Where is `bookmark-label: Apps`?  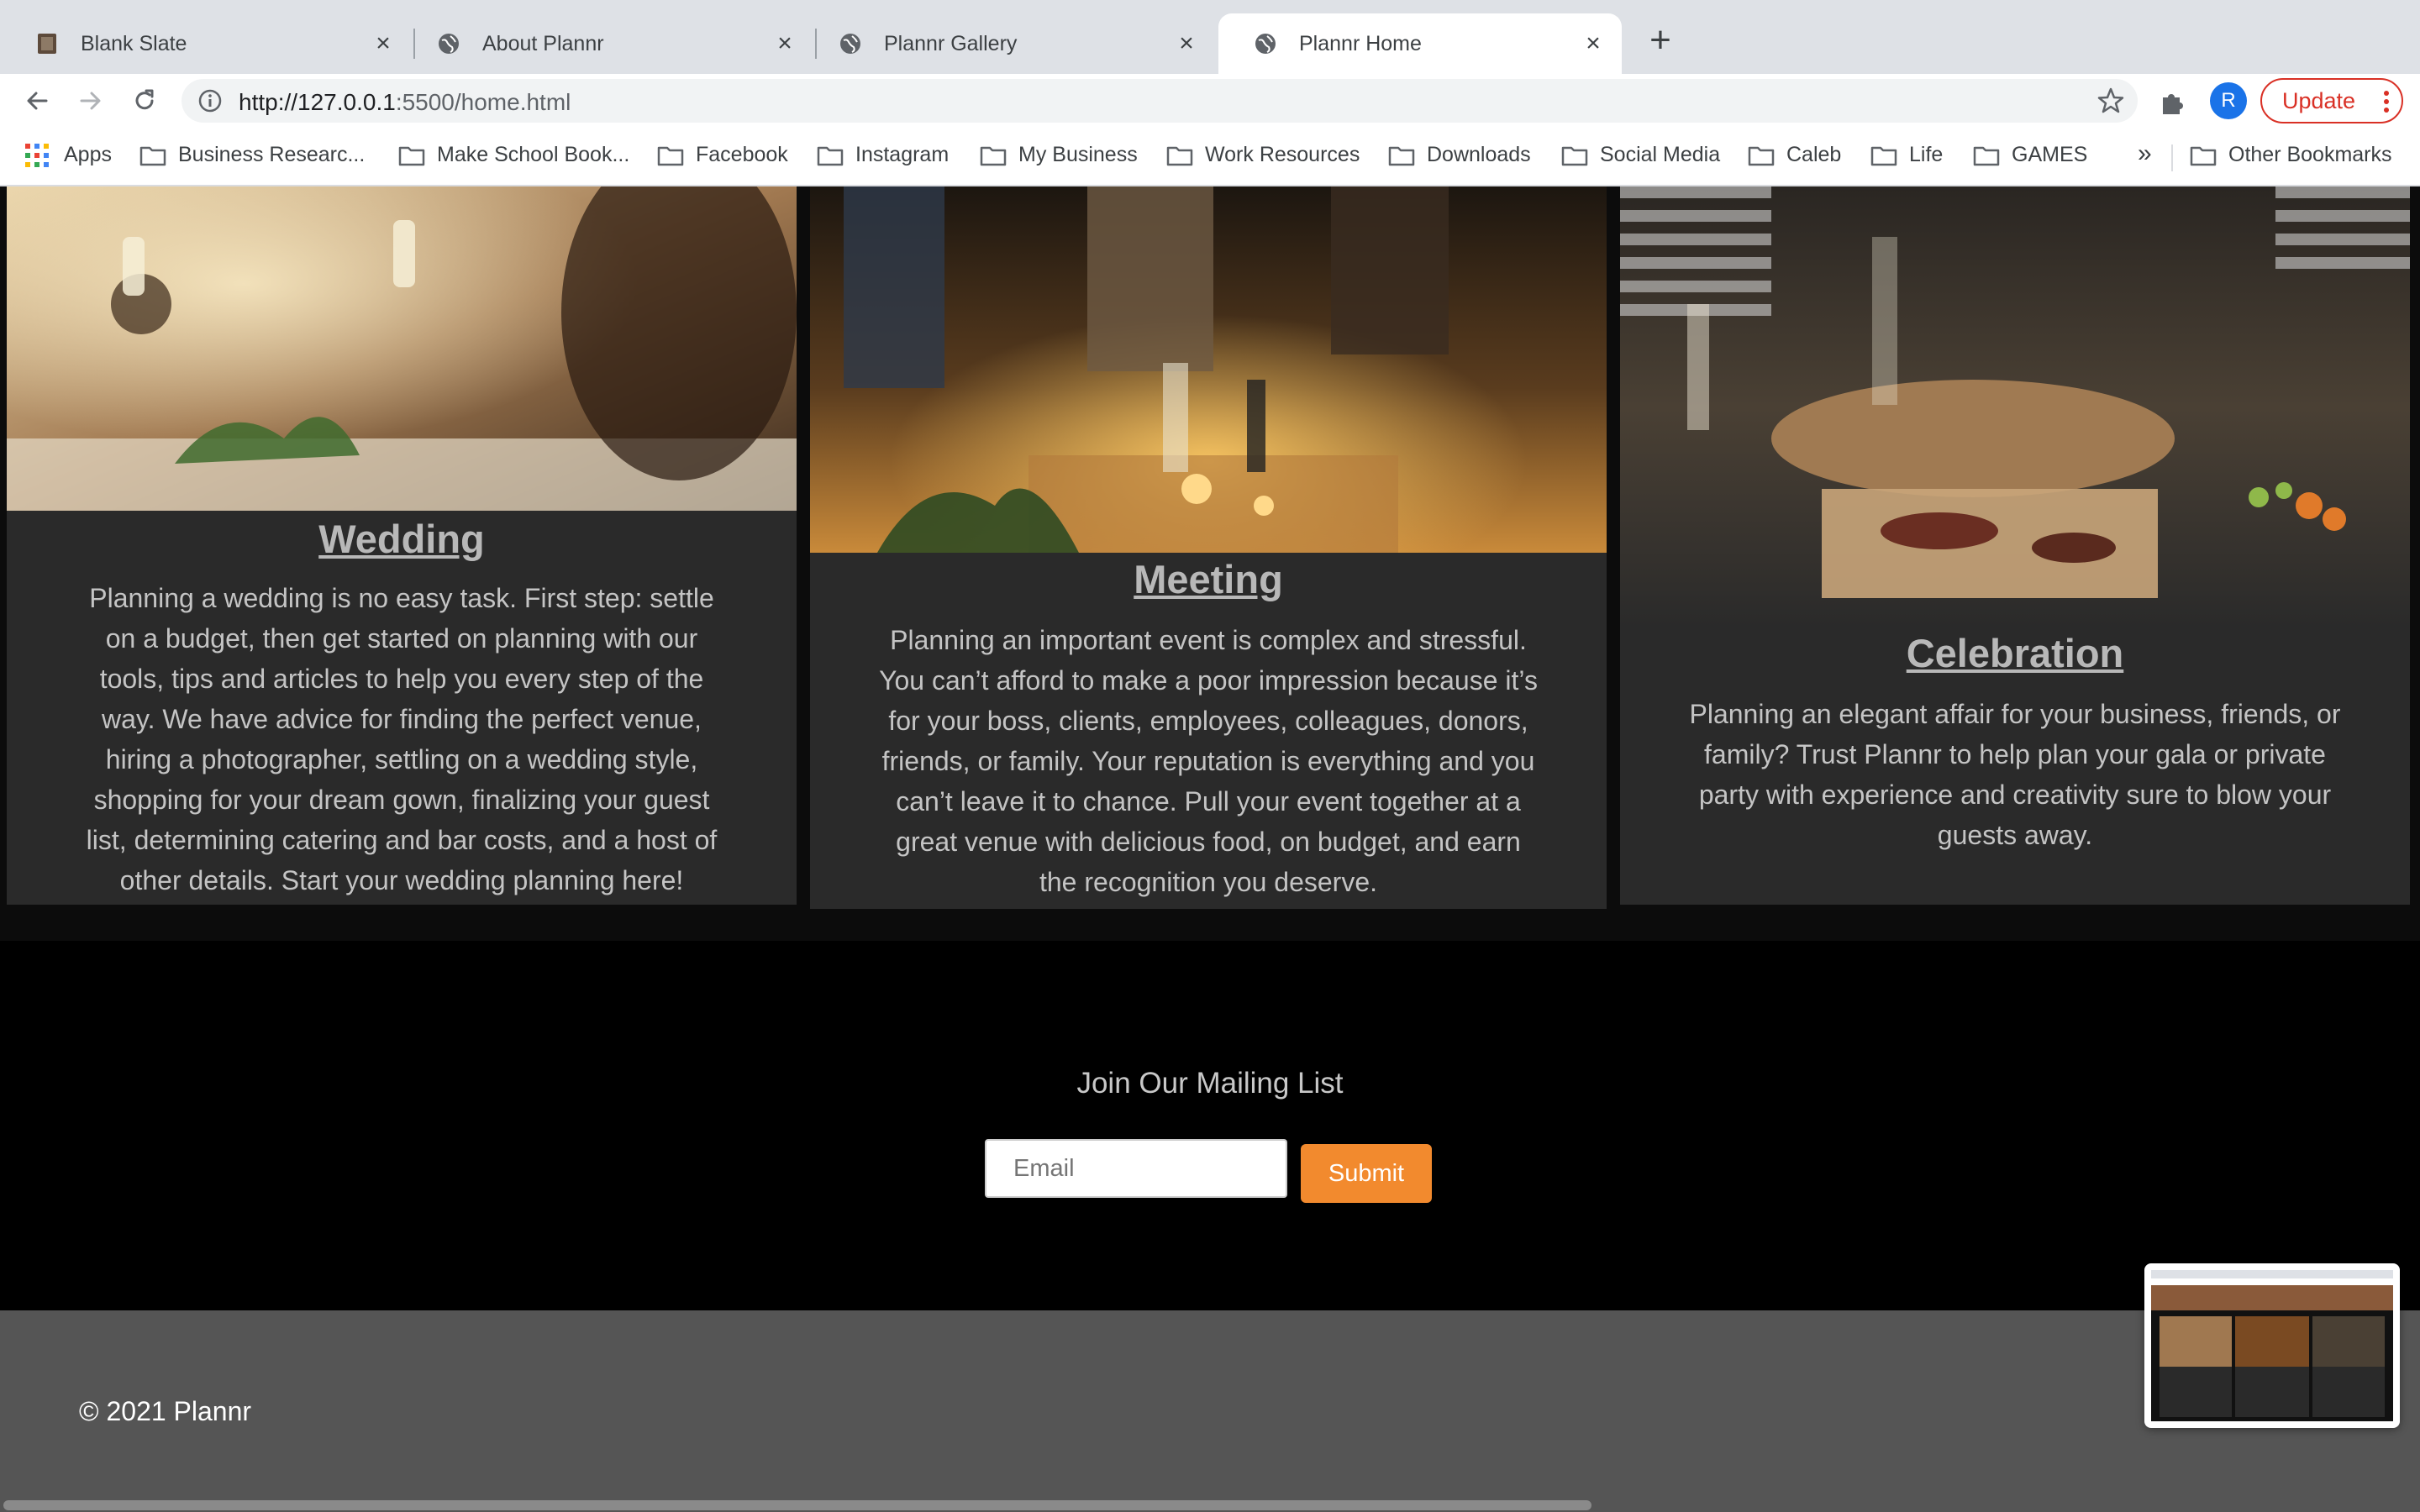
bookmark-label: Apps is located at coordinates (88, 154).